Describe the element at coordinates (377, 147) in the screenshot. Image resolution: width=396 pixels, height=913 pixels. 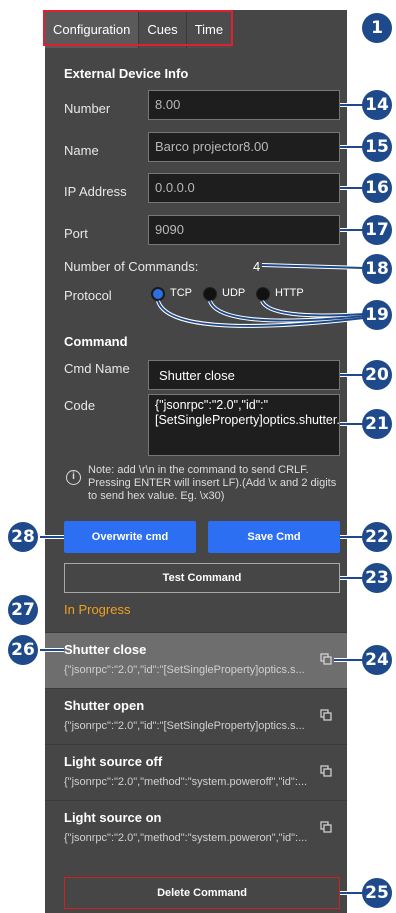
I see `callout-marker: 15` at that location.